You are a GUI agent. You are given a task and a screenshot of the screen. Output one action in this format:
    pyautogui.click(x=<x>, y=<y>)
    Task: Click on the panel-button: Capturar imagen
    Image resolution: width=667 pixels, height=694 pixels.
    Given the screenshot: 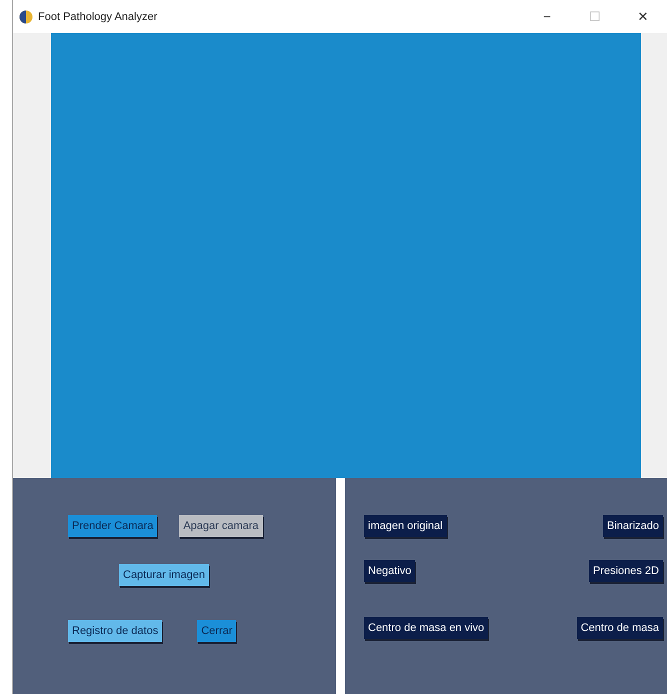 What is the action you would take?
    pyautogui.click(x=164, y=575)
    